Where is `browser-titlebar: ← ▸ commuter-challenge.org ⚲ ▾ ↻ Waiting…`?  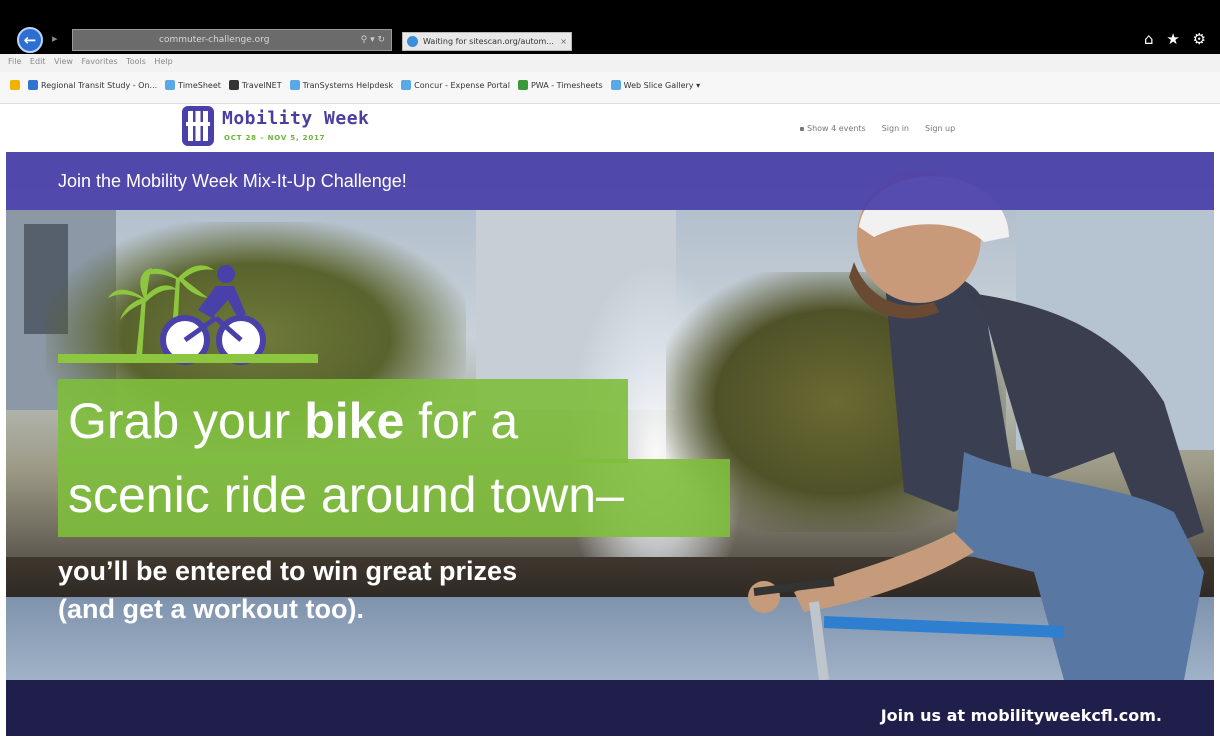
browser-titlebar: ← ▸ commuter-challenge.org ⚲ ▾ ↻ Waiting… is located at coordinates (610, 30).